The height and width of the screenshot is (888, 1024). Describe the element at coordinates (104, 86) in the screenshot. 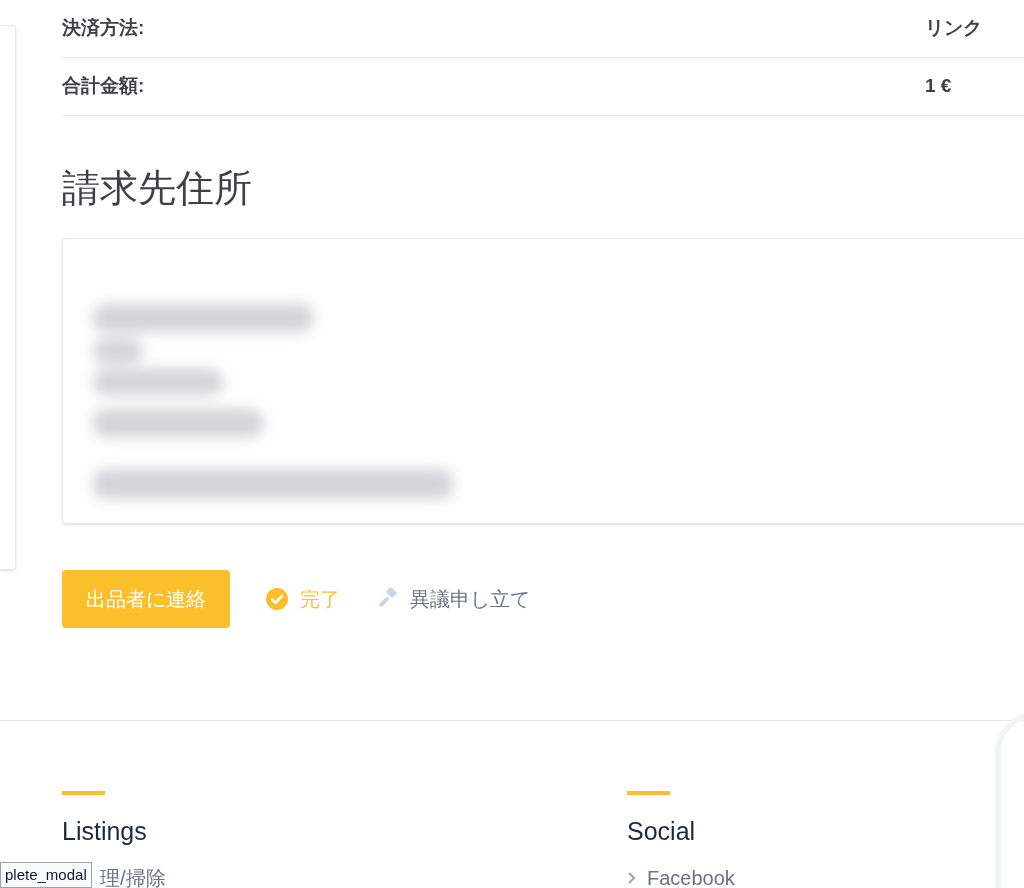

I see `summary-label: 合計金額:` at that location.